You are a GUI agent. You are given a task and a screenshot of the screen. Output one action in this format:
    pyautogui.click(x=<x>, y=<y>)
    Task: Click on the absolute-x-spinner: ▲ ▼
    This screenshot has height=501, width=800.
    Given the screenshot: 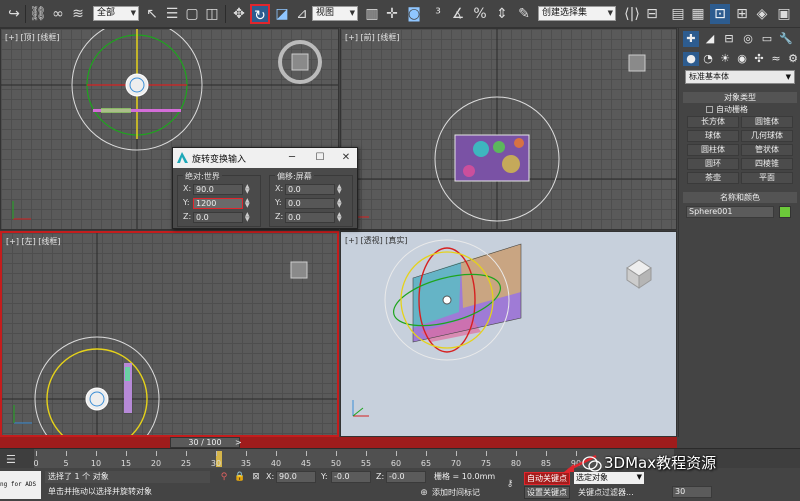 What is the action you would take?
    pyautogui.click(x=248, y=189)
    